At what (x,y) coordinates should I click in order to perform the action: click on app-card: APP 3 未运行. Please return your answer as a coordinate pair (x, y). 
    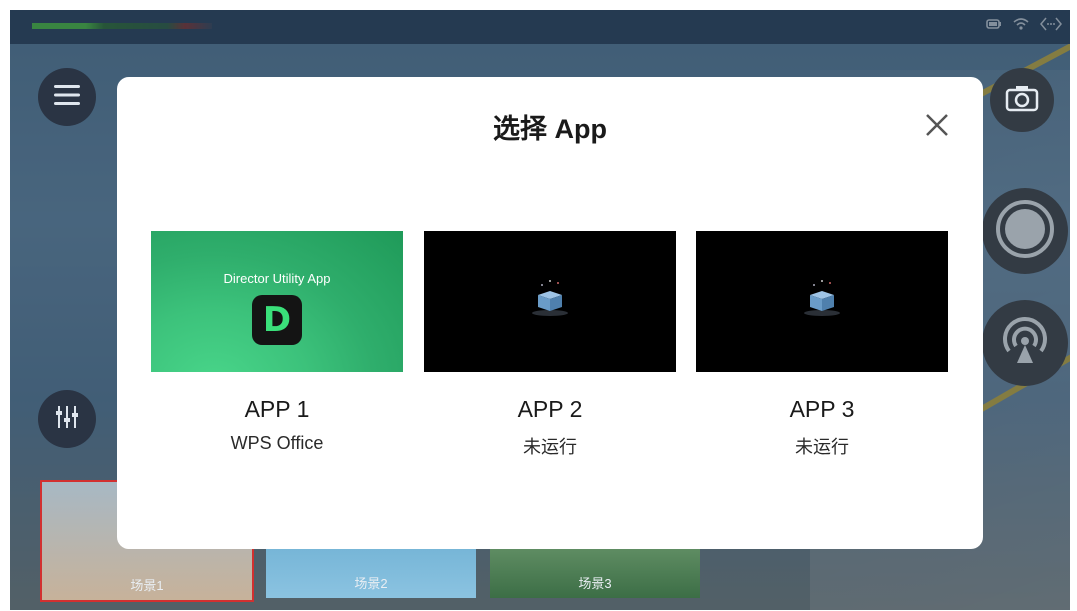
    Looking at the image, I should click on (822, 345).